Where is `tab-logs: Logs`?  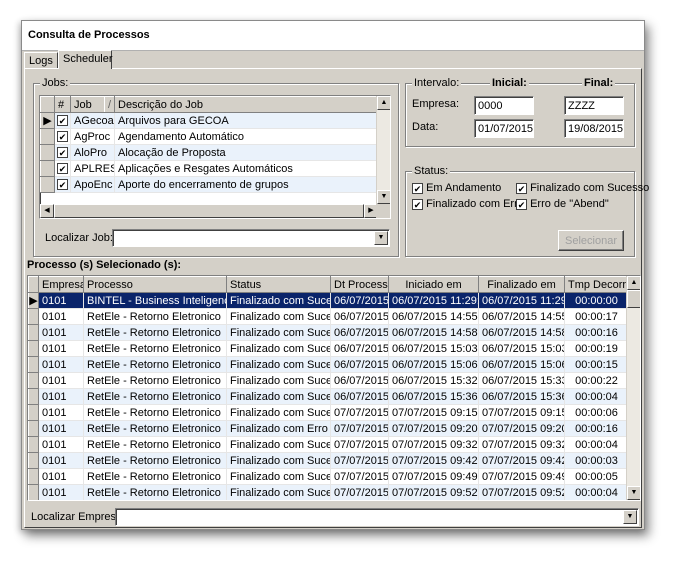
tab-logs: Logs is located at coordinates (41, 60).